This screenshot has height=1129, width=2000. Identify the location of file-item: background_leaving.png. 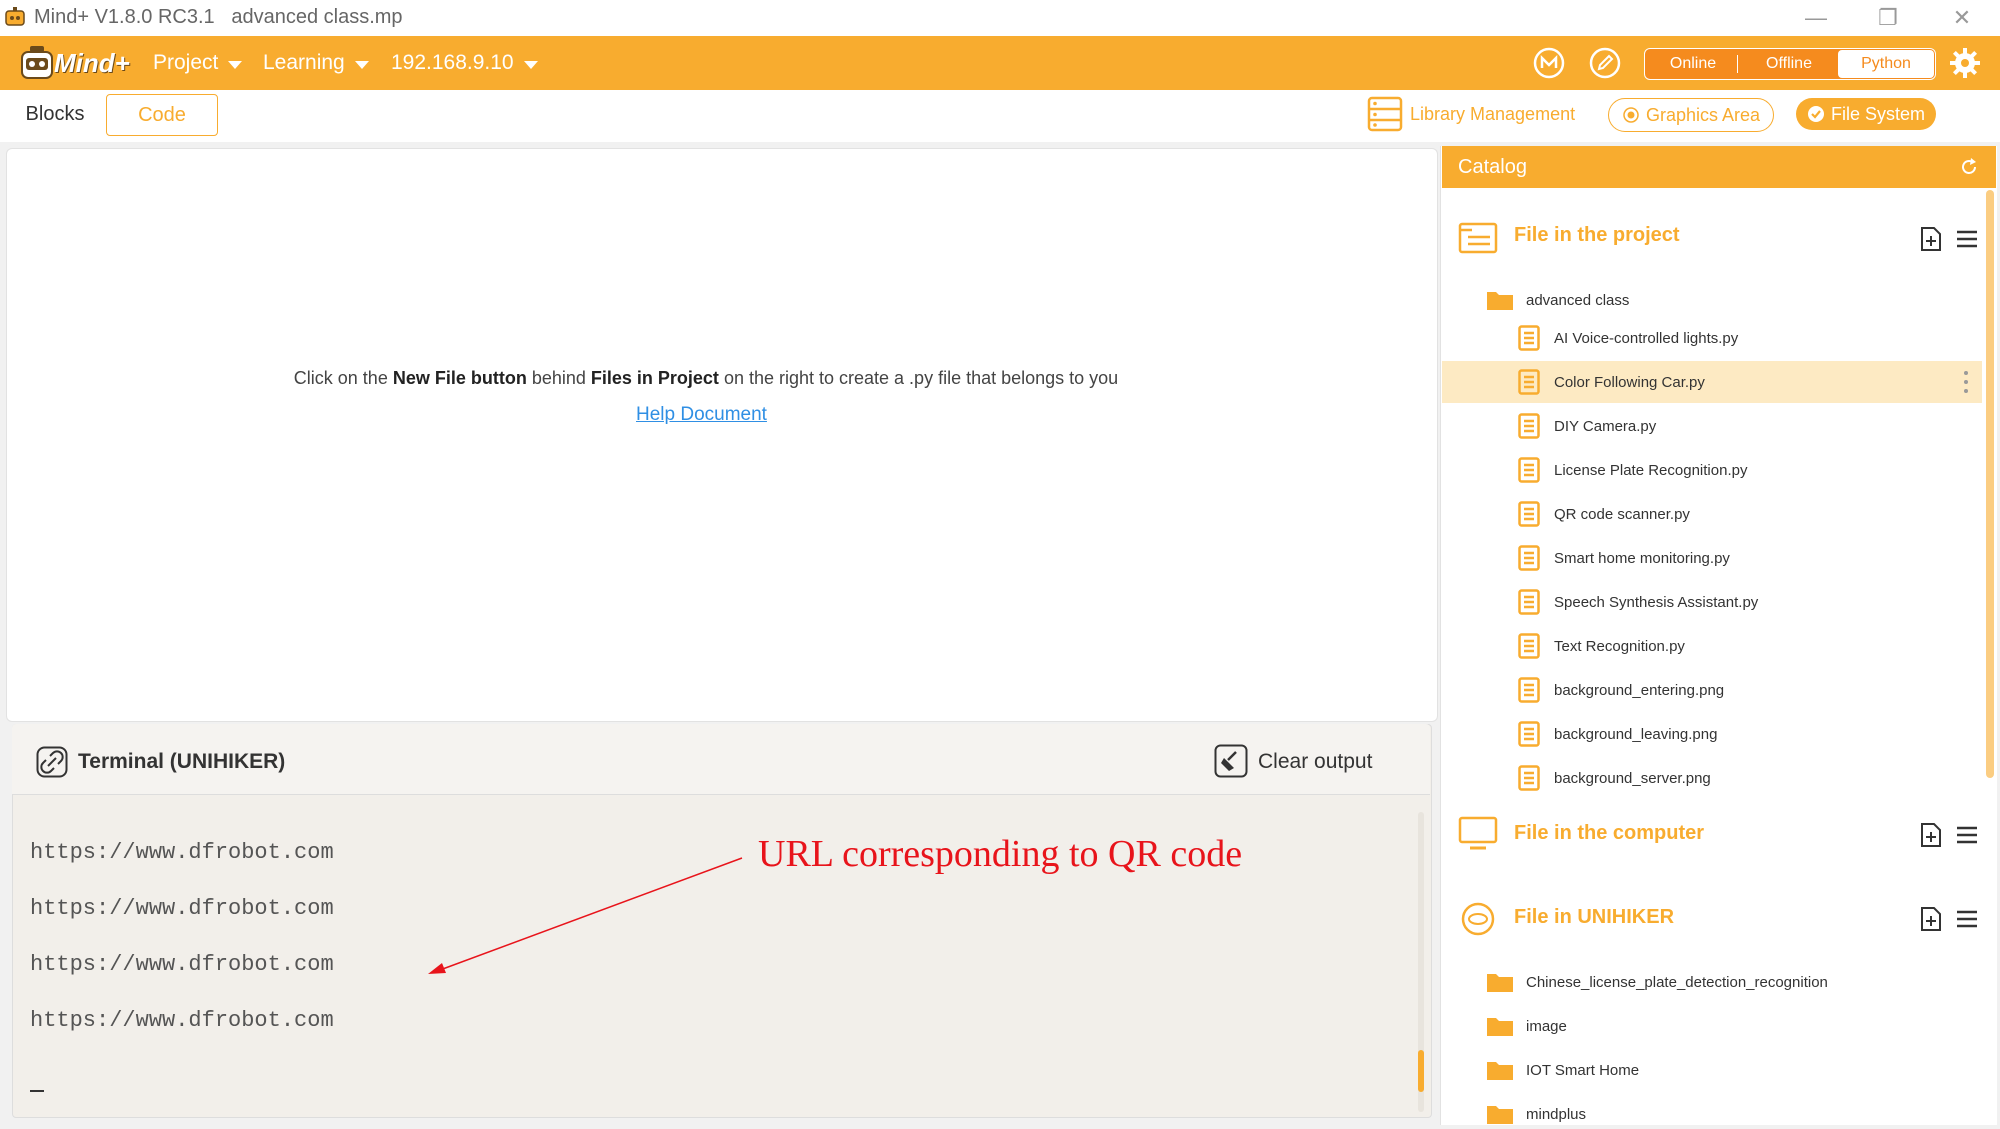
(1712, 734).